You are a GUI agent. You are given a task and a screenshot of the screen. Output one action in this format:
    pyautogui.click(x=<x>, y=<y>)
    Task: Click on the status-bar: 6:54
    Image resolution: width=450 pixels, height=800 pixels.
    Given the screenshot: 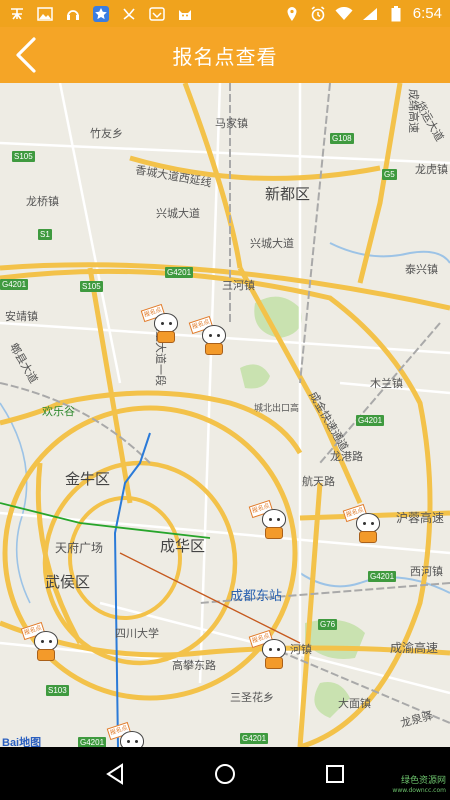 What is the action you would take?
    pyautogui.click(x=225, y=13)
    